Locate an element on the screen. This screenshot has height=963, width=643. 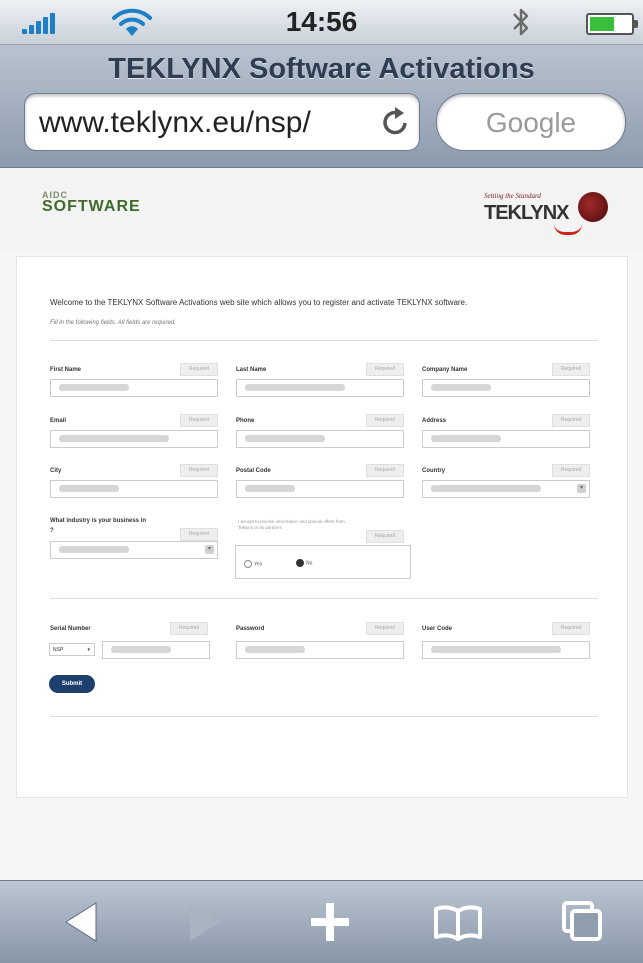
first-name-input is located at coordinates (134, 388).